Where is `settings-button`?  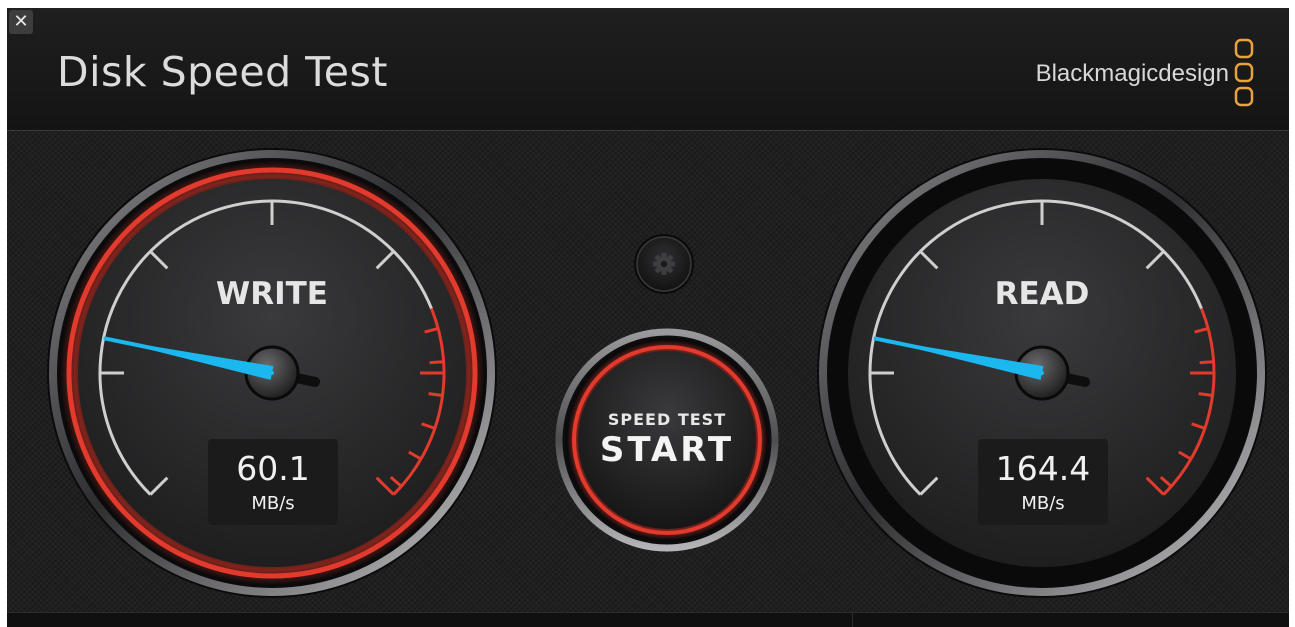 settings-button is located at coordinates (664, 264).